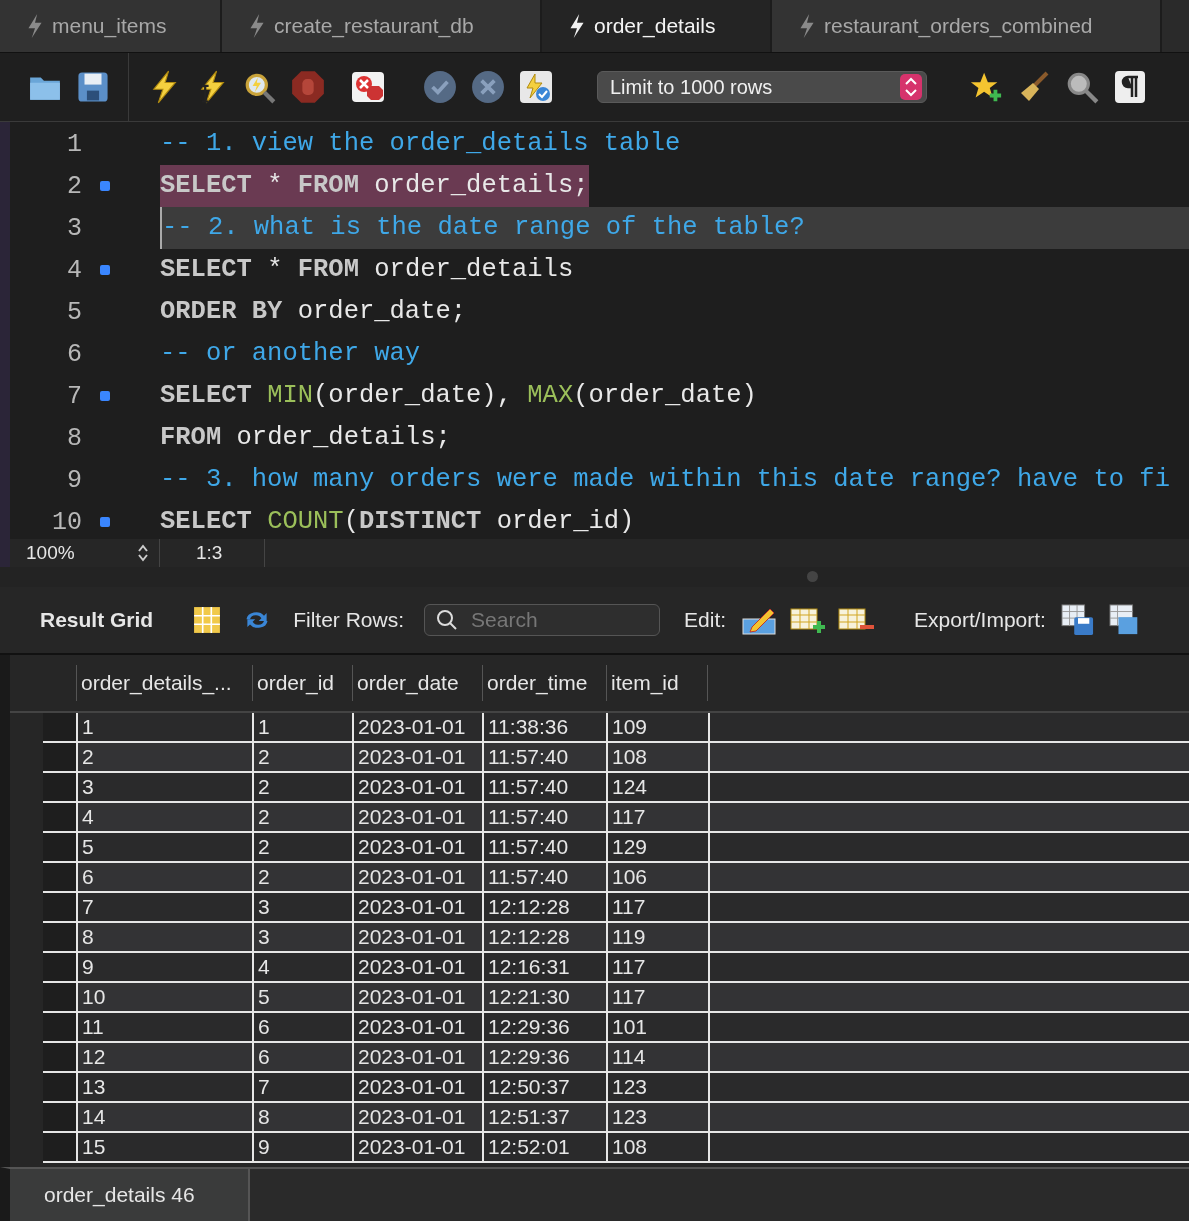 This screenshot has height=1221, width=1189. Describe the element at coordinates (382, 26) in the screenshot. I see `editor-tab: create_restaurant_db` at that location.